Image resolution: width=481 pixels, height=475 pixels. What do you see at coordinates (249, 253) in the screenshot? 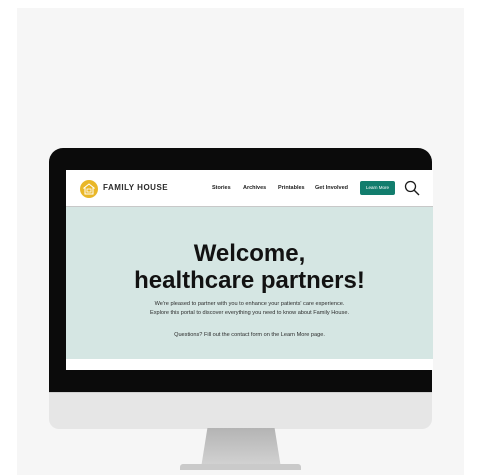
I see `hero-title-line1: Welcome,` at bounding box center [249, 253].